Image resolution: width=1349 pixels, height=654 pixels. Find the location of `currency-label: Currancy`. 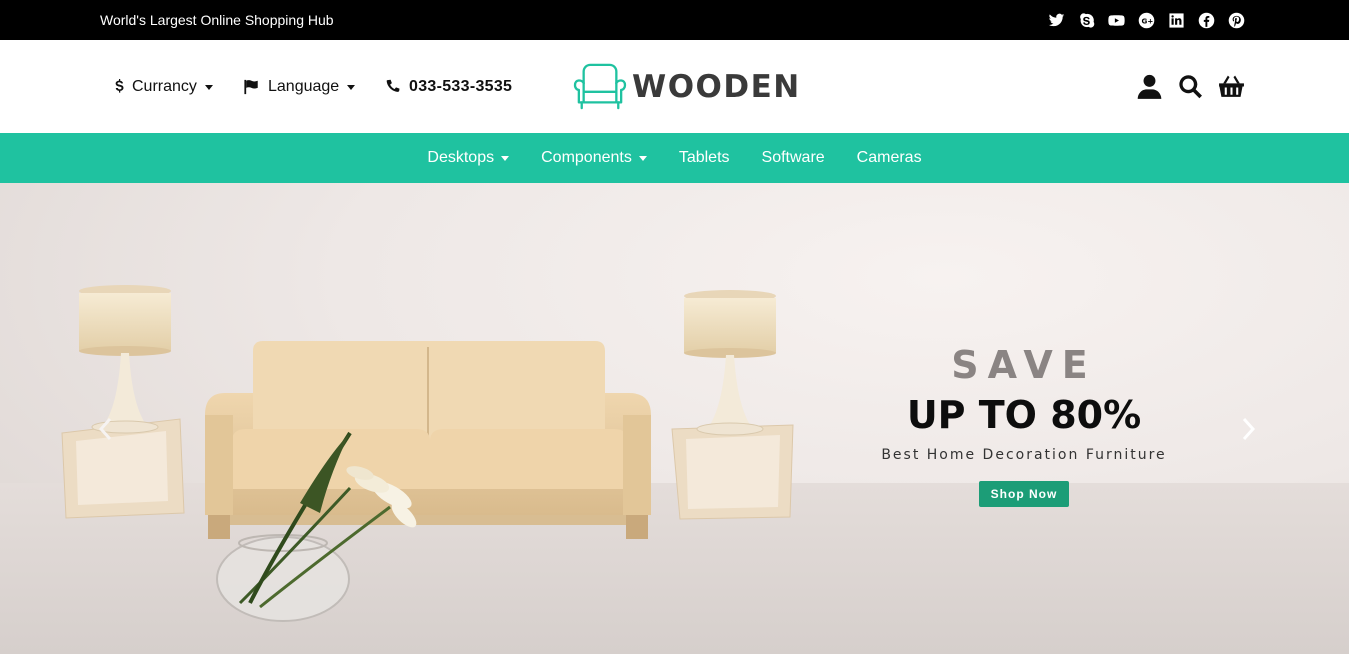

currency-label: Currancy is located at coordinates (164, 86).